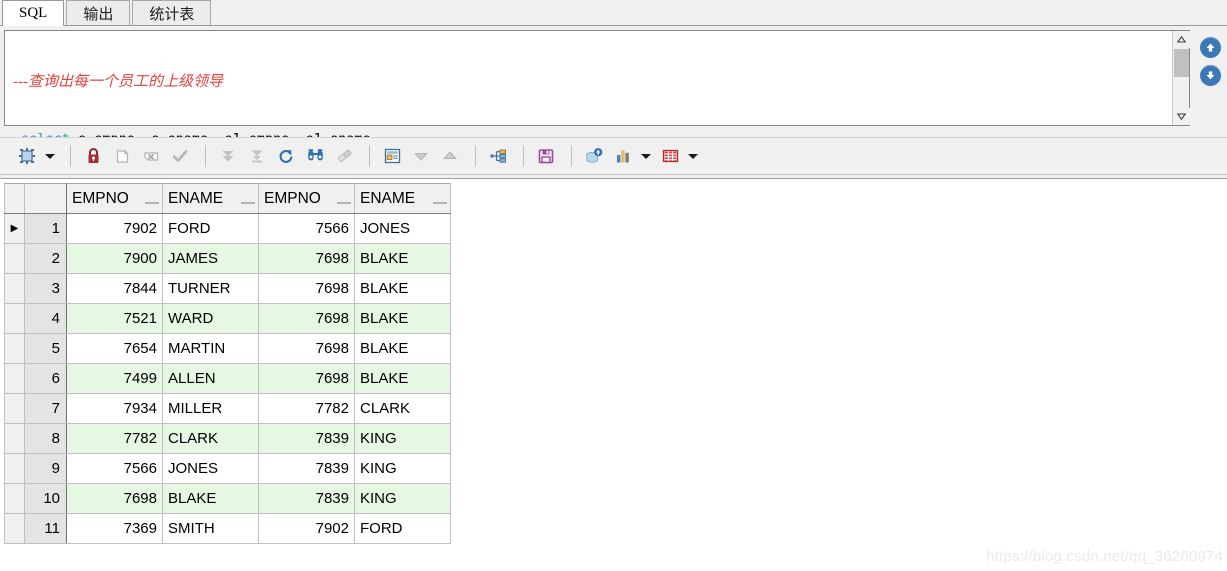  I want to click on row-number-cell: 1, so click(45, 228).